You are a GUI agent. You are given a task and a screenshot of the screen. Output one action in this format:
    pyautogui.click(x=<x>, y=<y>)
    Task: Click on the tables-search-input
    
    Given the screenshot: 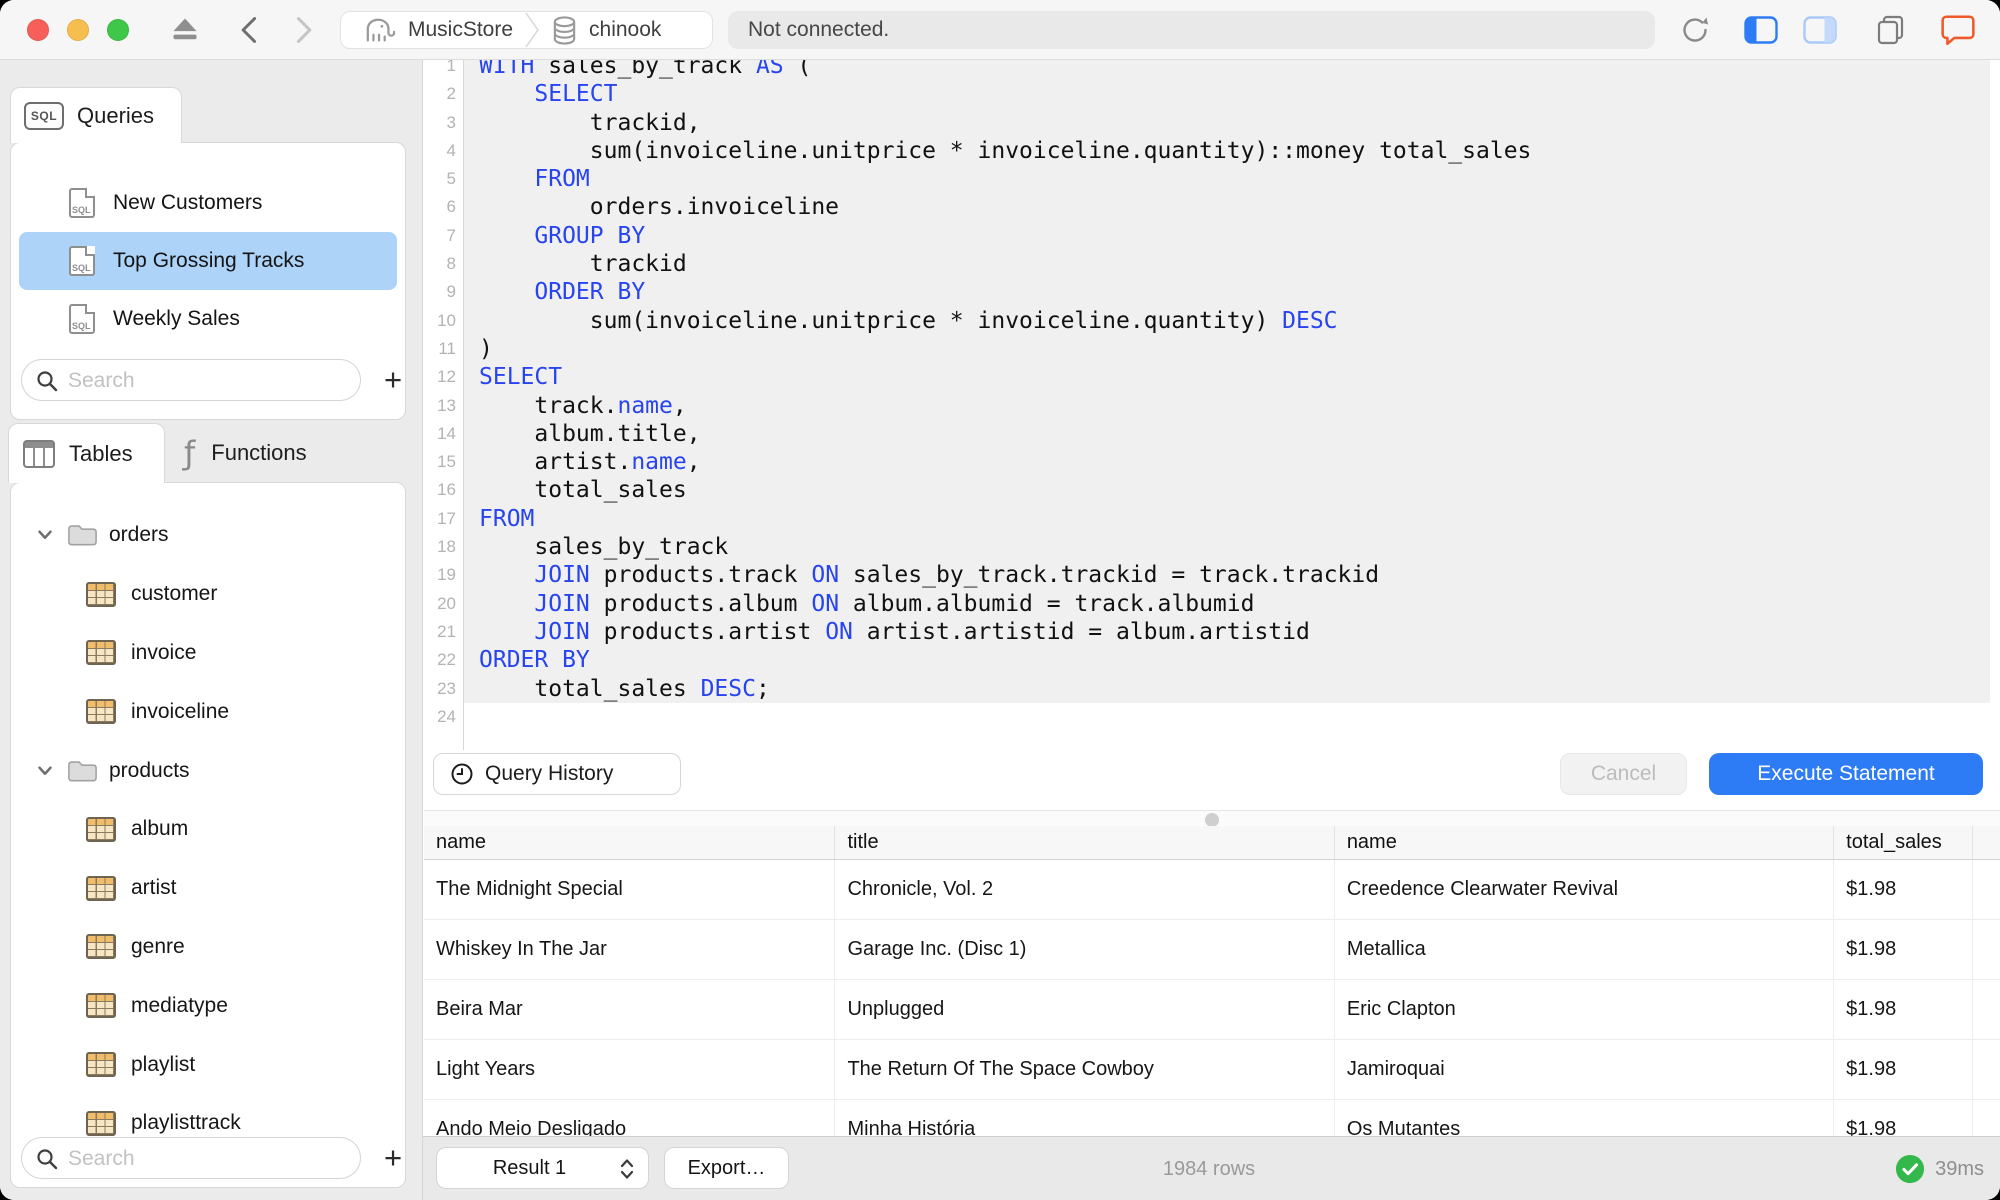 What is the action you would take?
    pyautogui.click(x=208, y=1159)
    